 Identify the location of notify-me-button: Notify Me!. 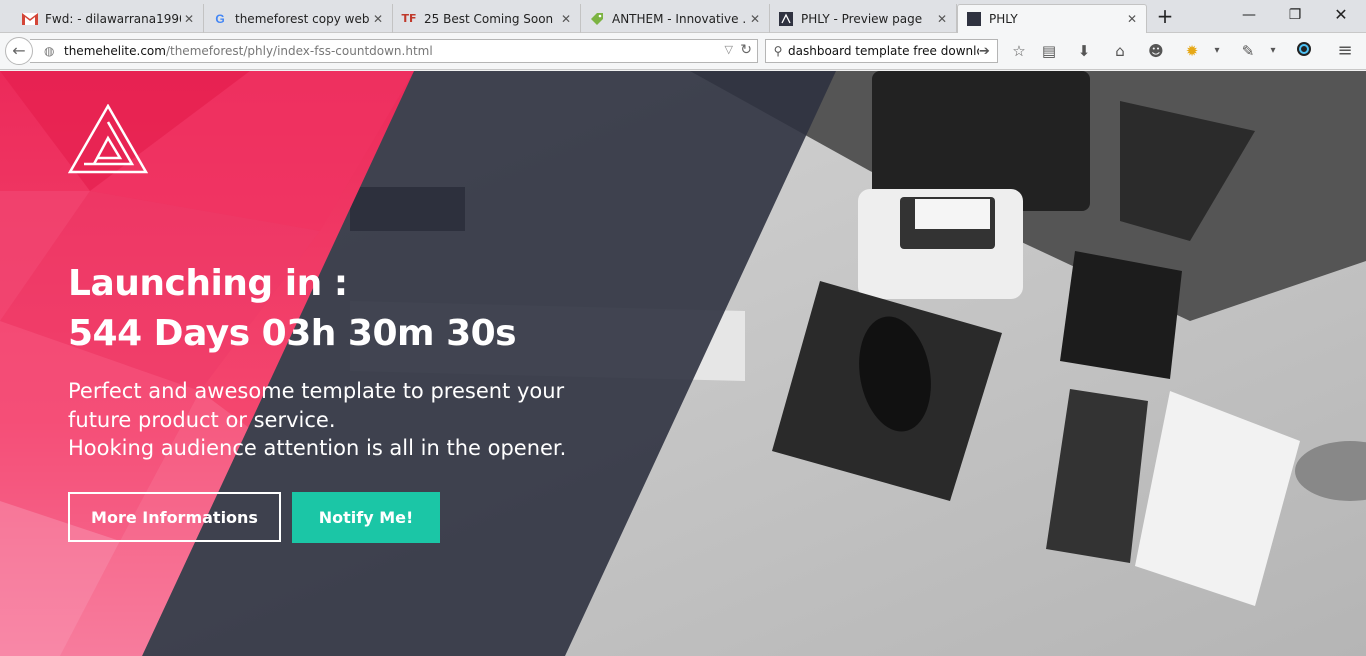
(366, 517).